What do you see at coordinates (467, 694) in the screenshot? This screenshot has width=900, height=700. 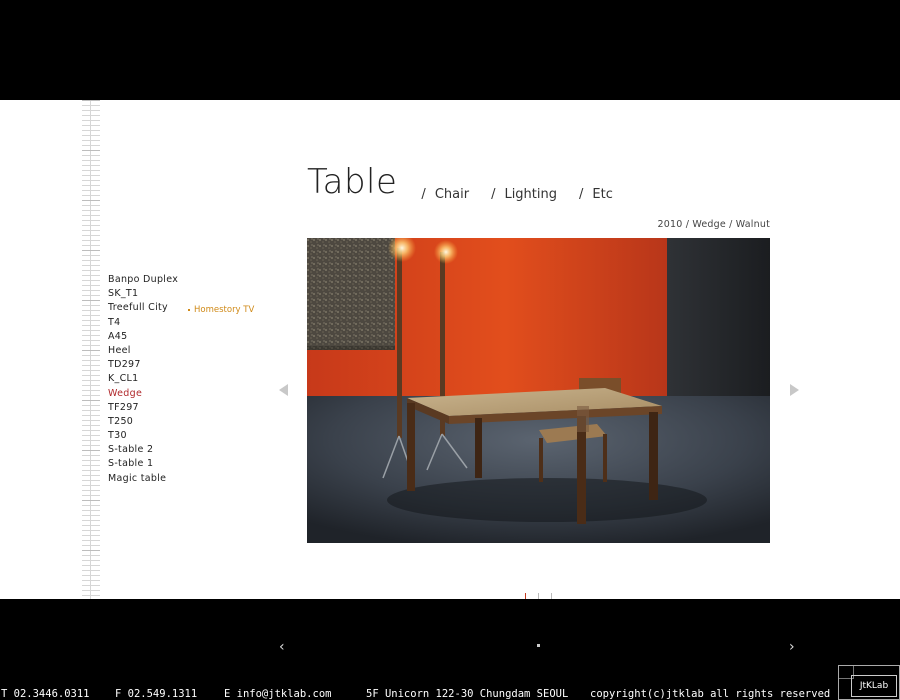 I see `address: 5F Unicorn 122-30 Chungdam SEOUL` at bounding box center [467, 694].